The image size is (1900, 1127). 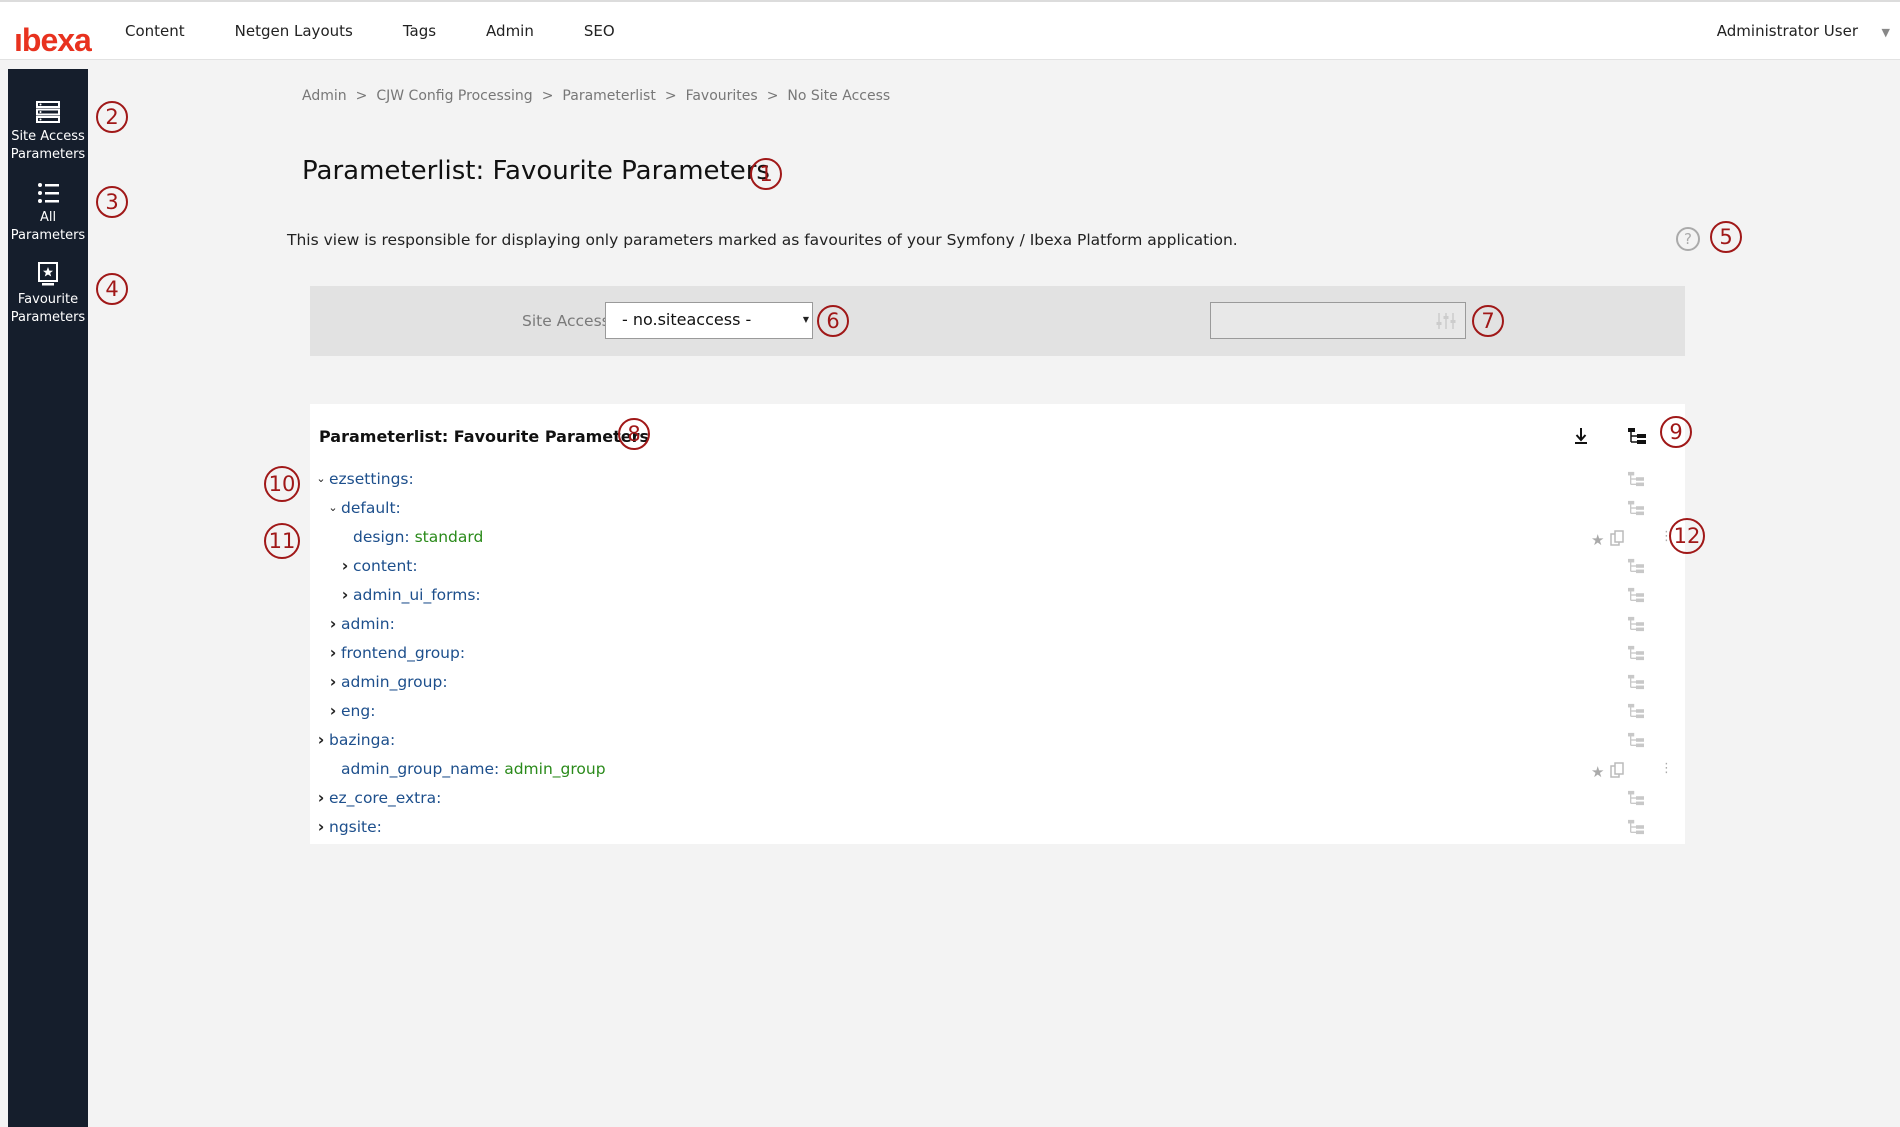 I want to click on marker-1: 1, so click(x=766, y=174).